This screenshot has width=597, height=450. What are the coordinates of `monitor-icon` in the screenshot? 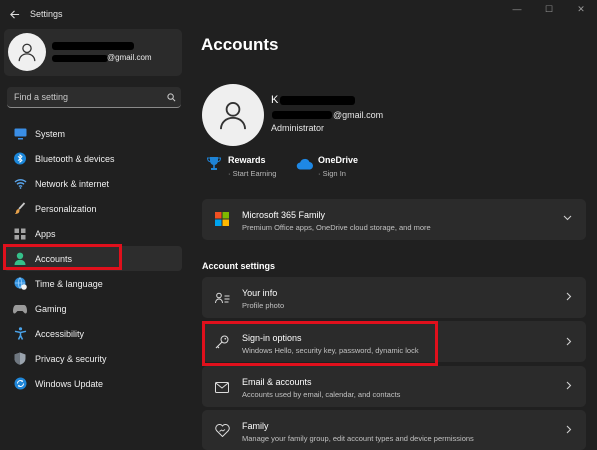 It's located at (20, 134).